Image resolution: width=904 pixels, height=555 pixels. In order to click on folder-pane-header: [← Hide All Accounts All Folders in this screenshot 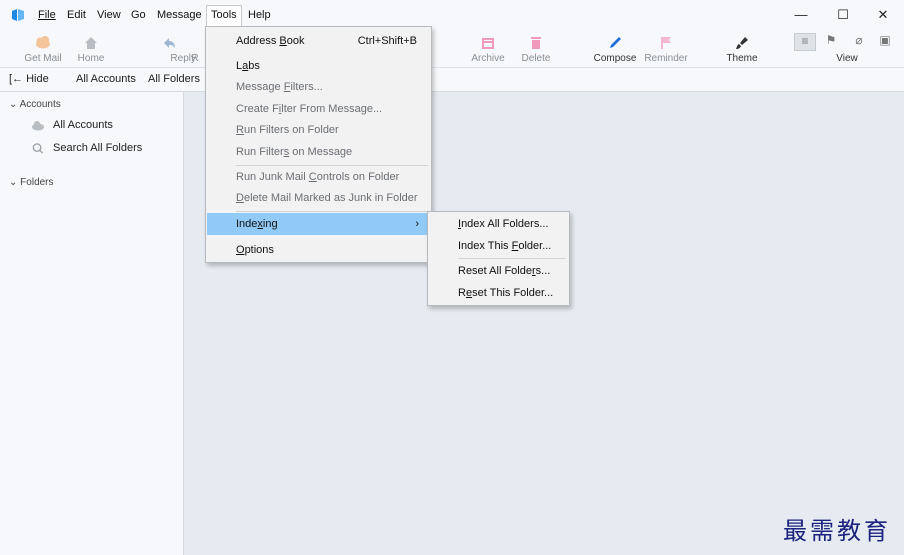, I will do `click(452, 80)`.